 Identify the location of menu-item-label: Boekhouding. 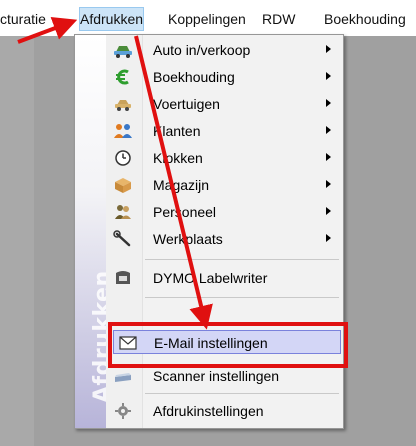
(194, 77).